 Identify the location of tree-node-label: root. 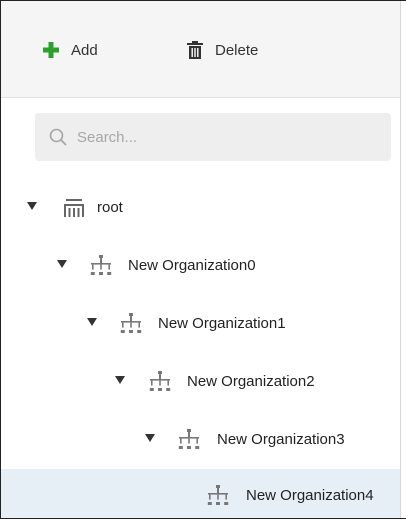
(110, 207).